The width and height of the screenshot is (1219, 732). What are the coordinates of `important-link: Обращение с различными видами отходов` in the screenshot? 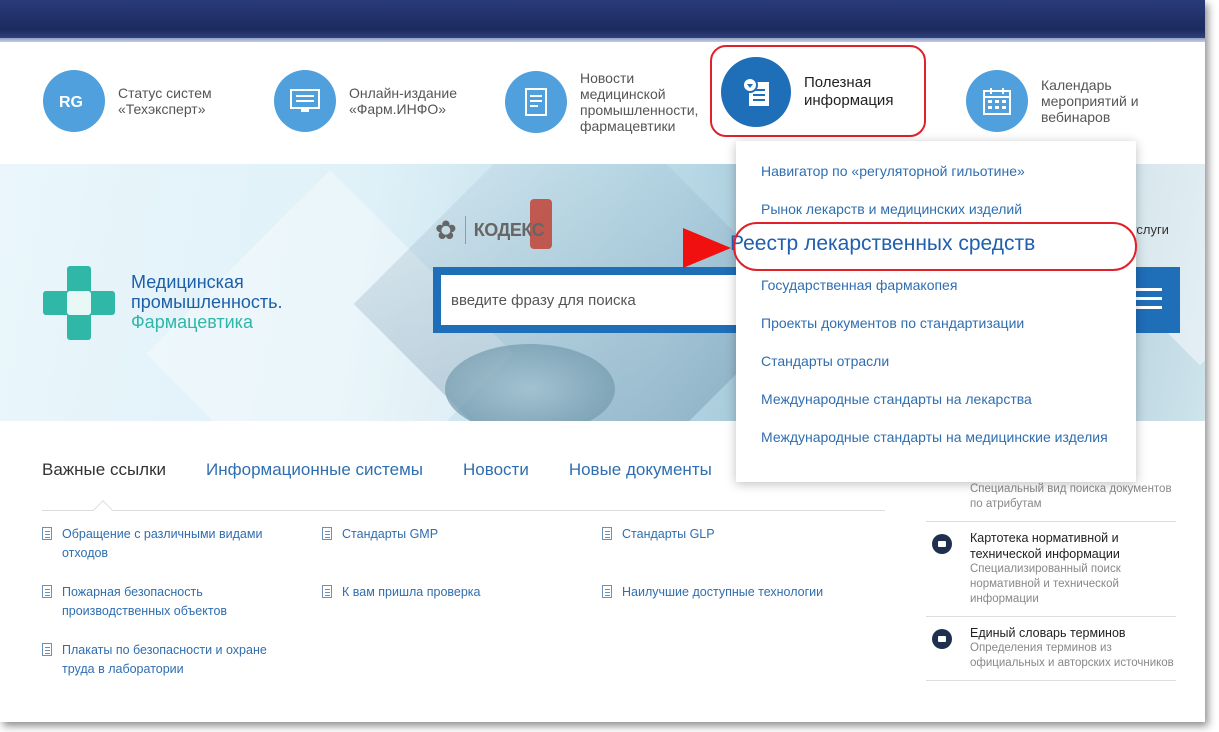 It's located at (162, 544).